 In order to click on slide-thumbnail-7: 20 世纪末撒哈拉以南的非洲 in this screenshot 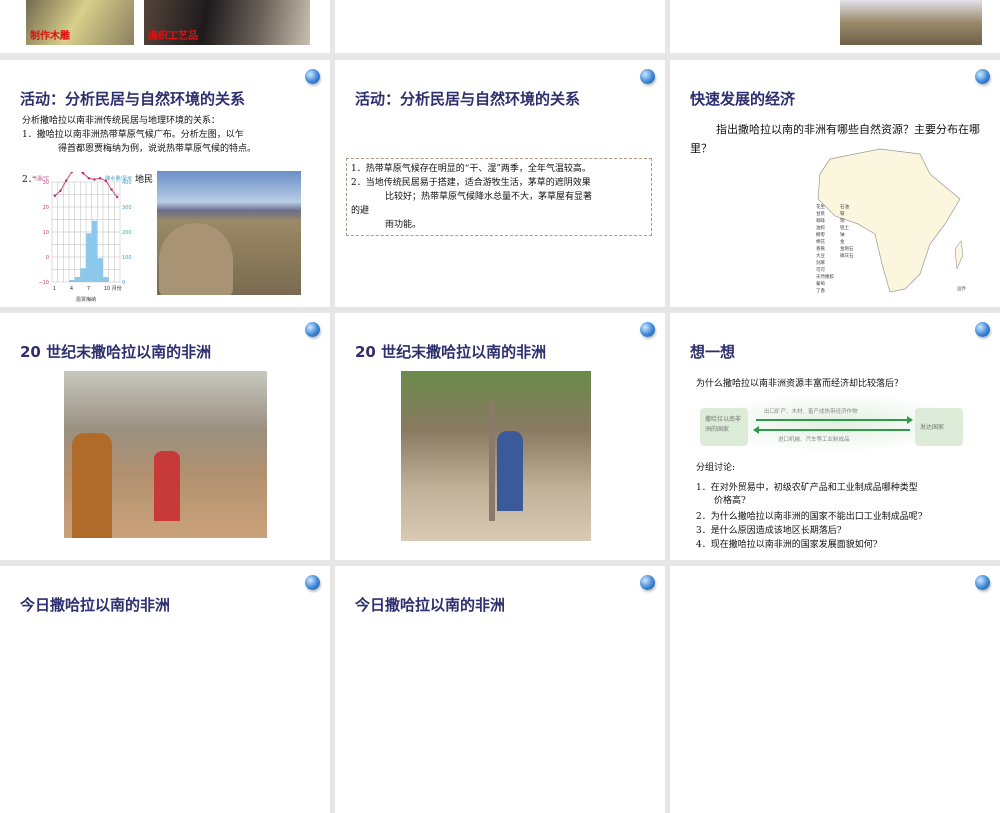, I will do `click(165, 436)`.